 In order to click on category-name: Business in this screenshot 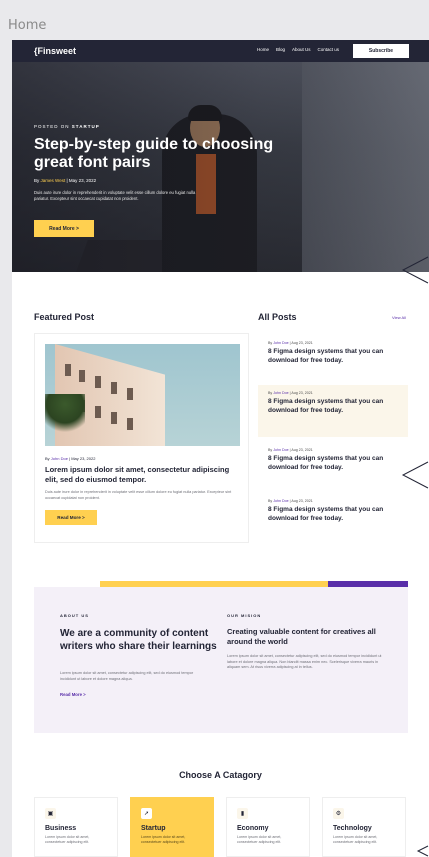, I will do `click(61, 828)`.